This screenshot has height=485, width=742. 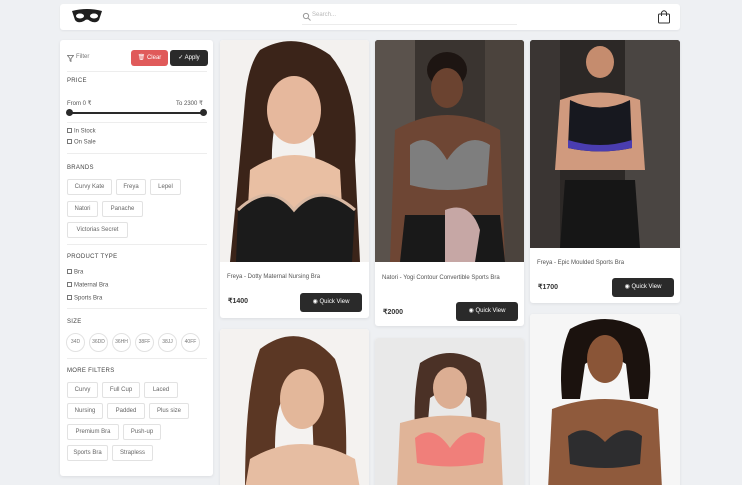 I want to click on size-option: 36DD, so click(x=98, y=342).